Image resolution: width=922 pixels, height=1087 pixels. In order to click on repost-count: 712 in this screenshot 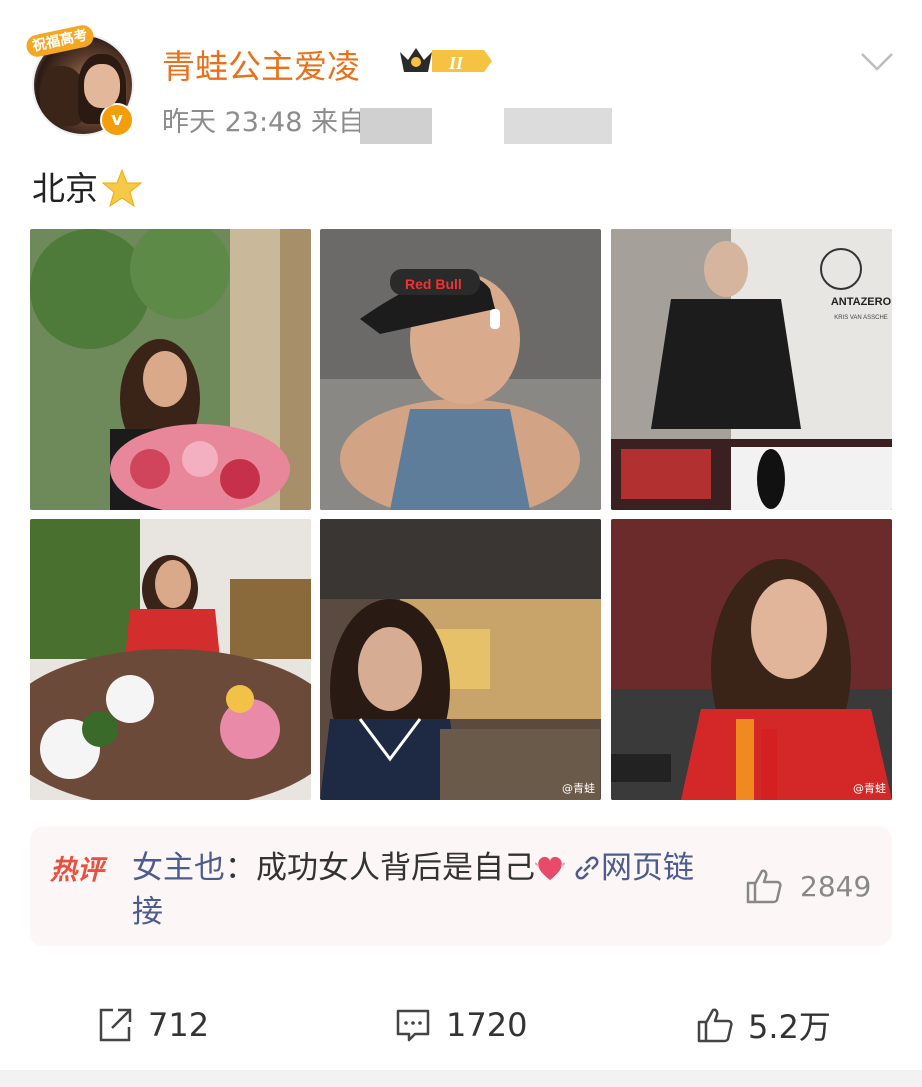, I will do `click(179, 1025)`.